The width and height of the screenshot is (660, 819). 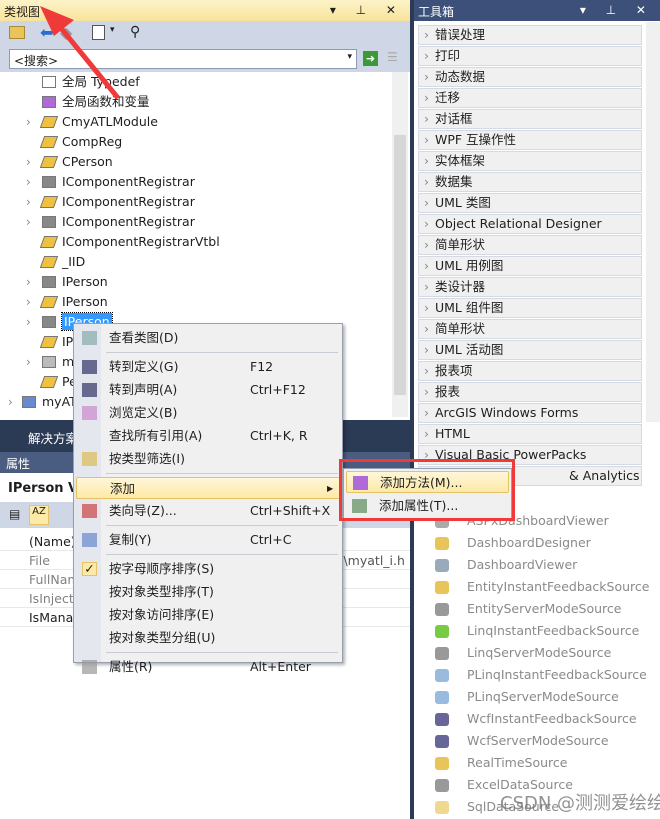 What do you see at coordinates (141, 241) in the screenshot?
I see `tree-item-label: IComponentRegistrarVtbl` at bounding box center [141, 241].